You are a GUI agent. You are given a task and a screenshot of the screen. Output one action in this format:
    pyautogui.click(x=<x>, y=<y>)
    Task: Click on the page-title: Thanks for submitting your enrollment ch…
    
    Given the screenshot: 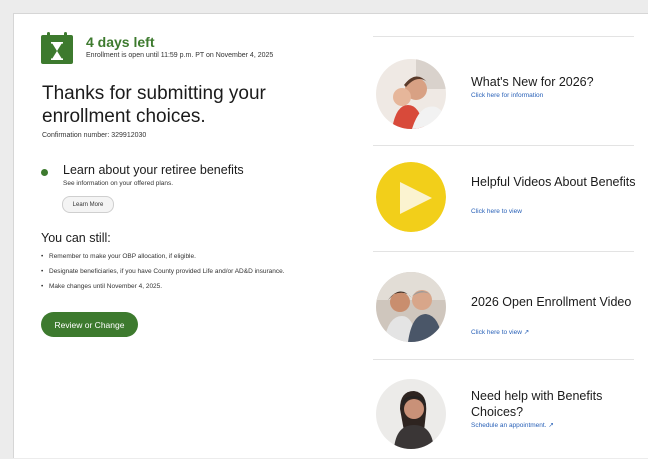 What is the action you would take?
    pyautogui.click(x=154, y=105)
    